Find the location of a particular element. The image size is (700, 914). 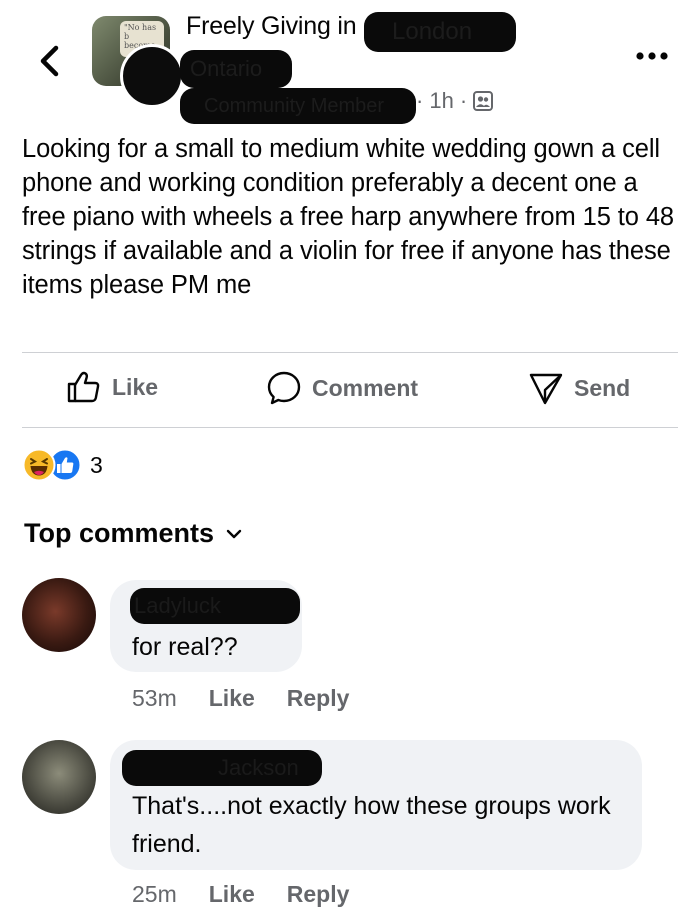

back-arrow-icon is located at coordinates (50, 61).